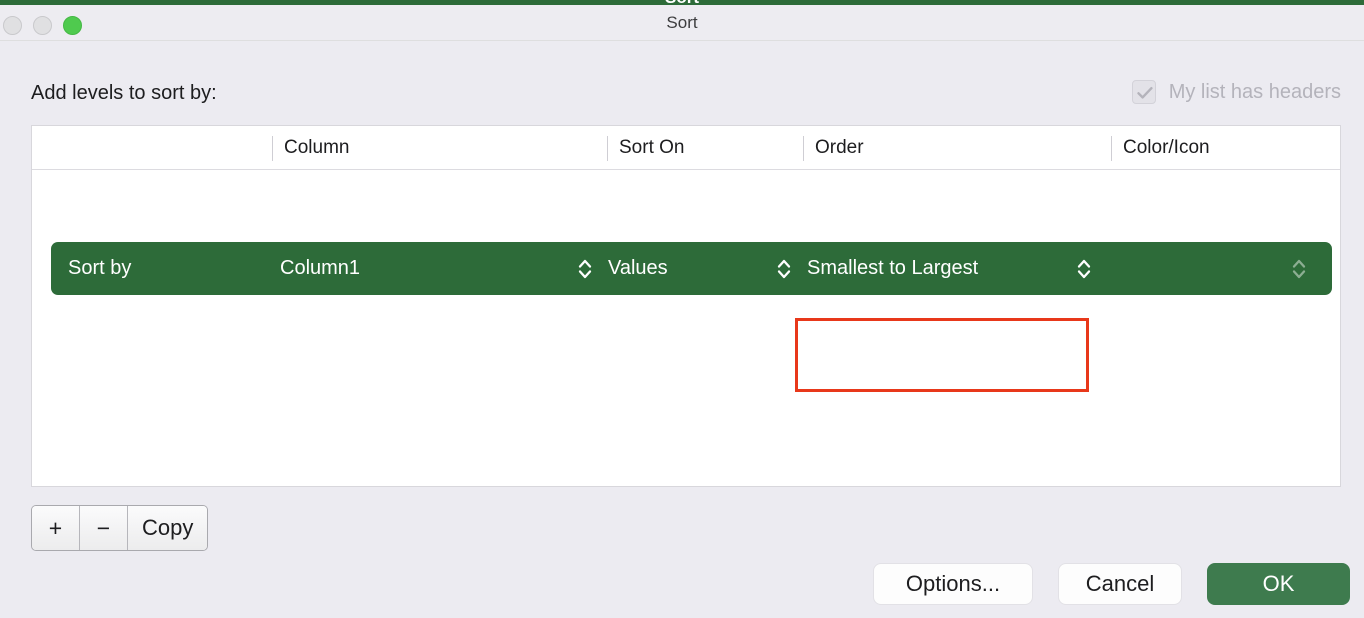  I want to click on level-controls: + − Copy, so click(120, 528).